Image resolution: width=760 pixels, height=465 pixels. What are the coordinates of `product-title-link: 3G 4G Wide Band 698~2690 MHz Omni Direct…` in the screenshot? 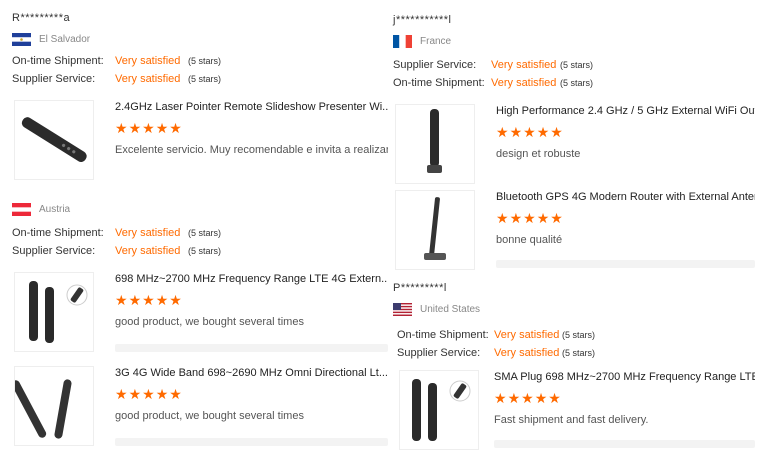 It's located at (251, 373).